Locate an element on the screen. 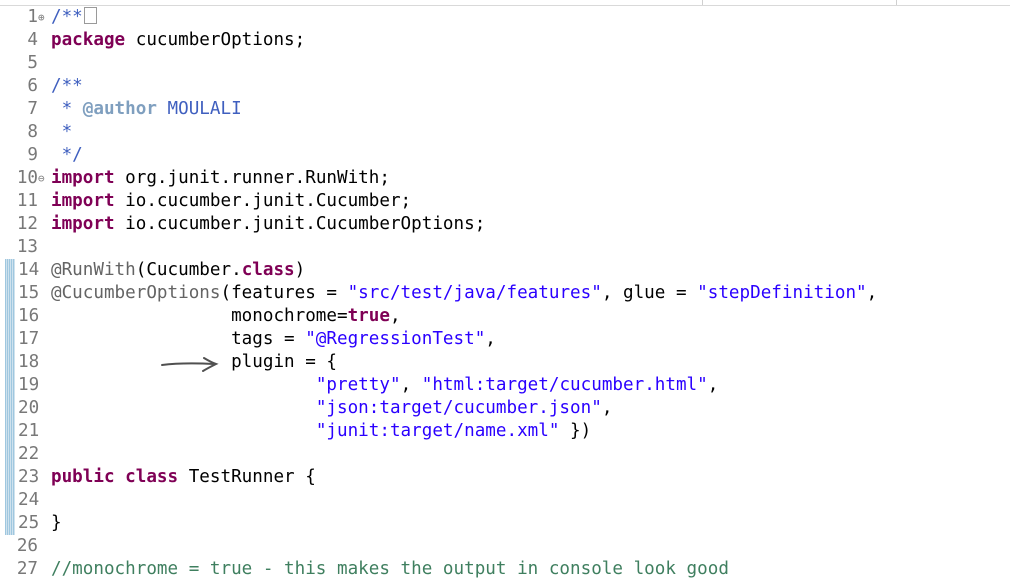 The height and width of the screenshot is (582, 1010). line-number: 9 is located at coordinates (32, 155).